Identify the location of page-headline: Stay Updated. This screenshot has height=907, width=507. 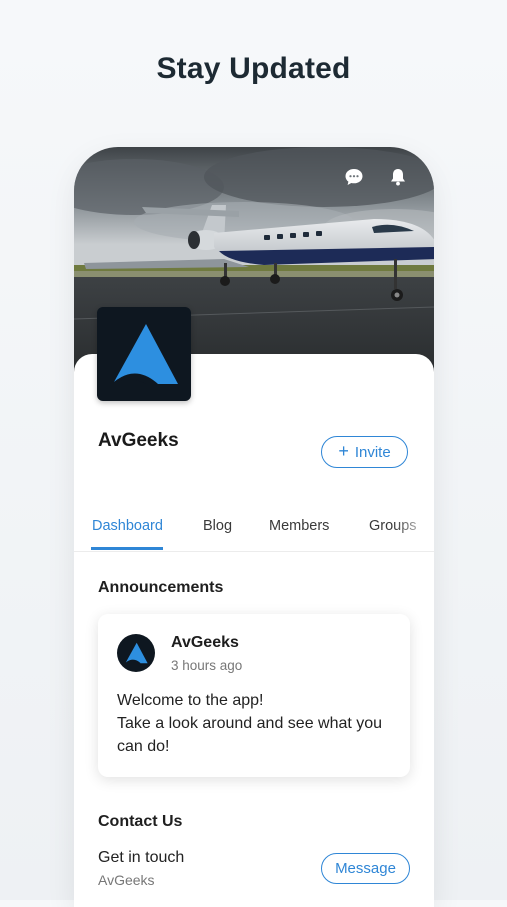
(253, 68).